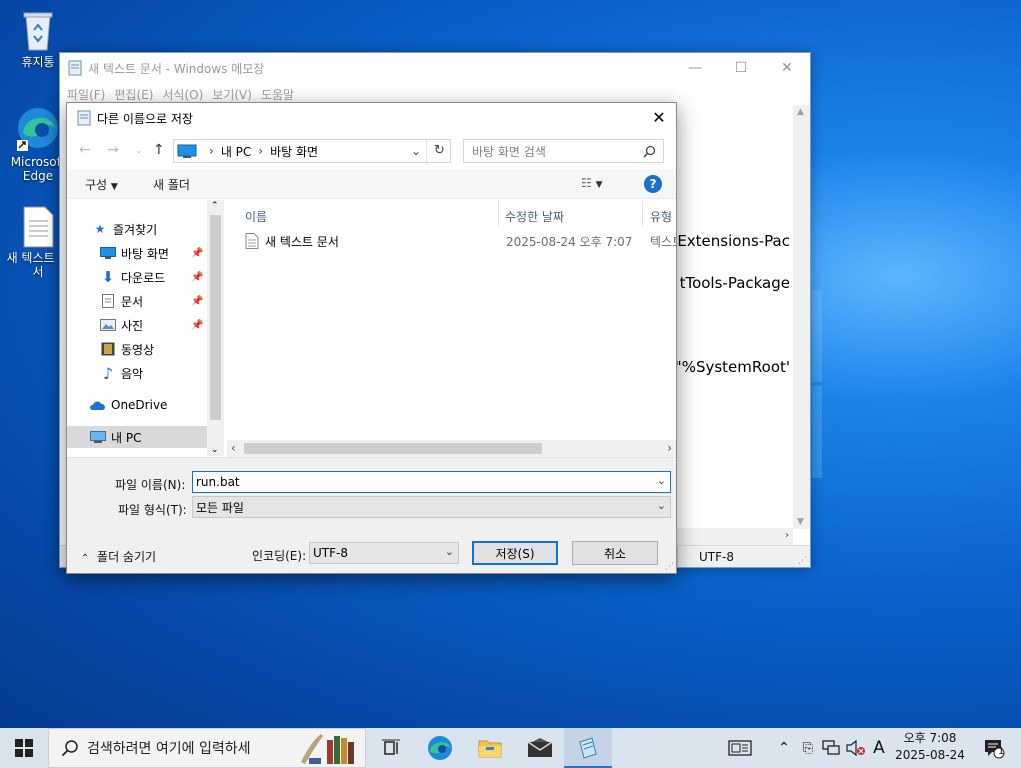 The height and width of the screenshot is (768, 1021). What do you see at coordinates (800, 112) in the screenshot?
I see `scroll-up-icon: ▲` at bounding box center [800, 112].